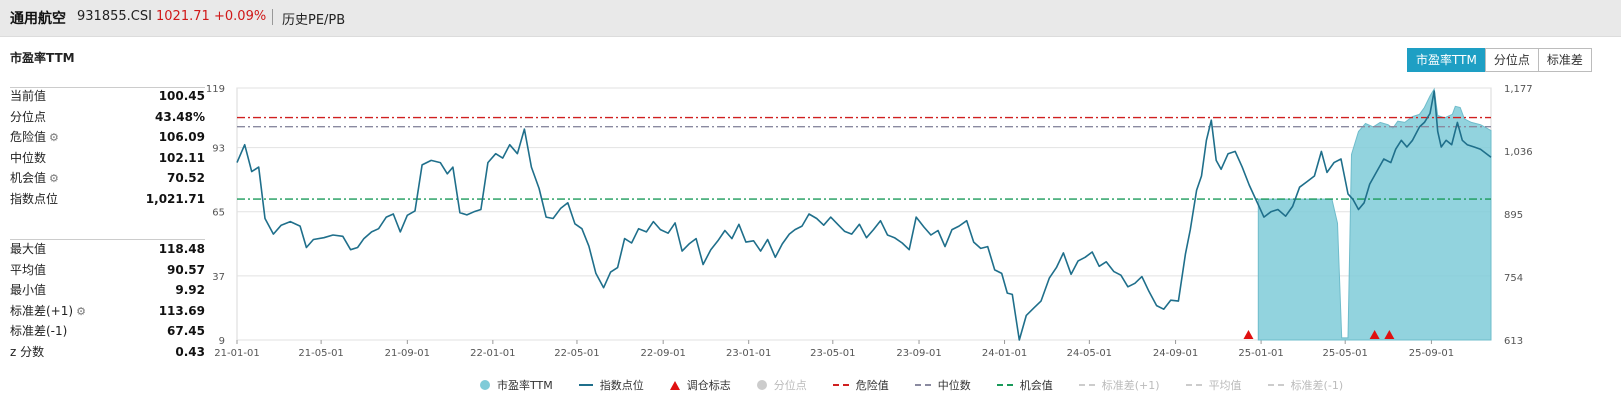  Describe the element at coordinates (1513, 215) in the screenshot. I see `y-right-tick-label: 895` at that location.